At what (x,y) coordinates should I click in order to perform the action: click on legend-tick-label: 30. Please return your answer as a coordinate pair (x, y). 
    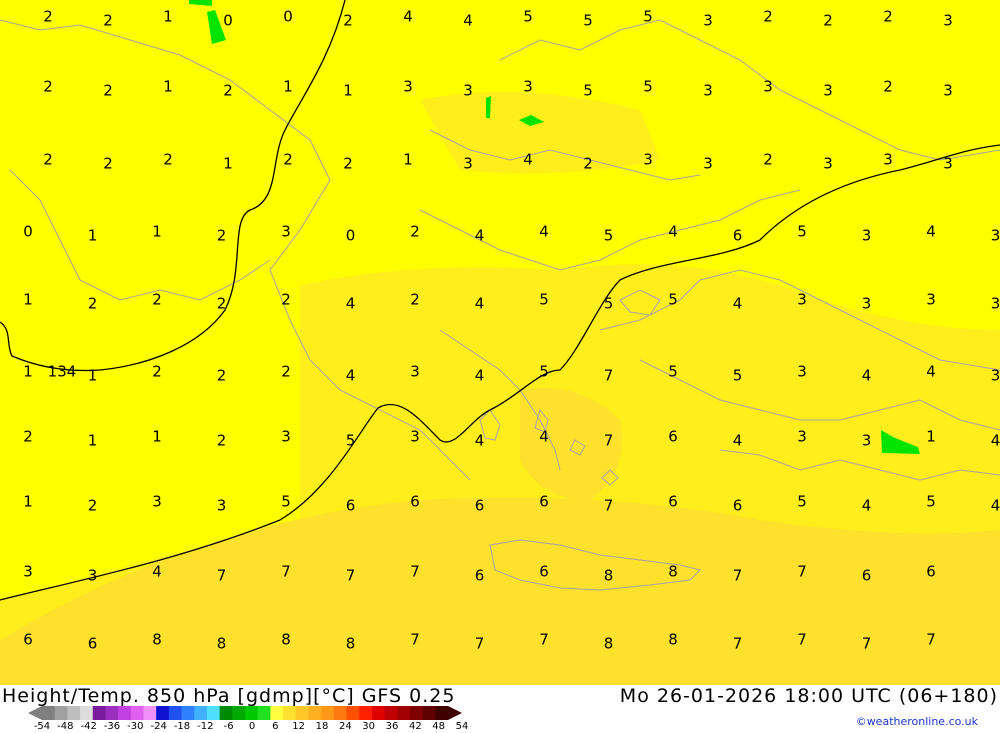
    Looking at the image, I should click on (369, 726).